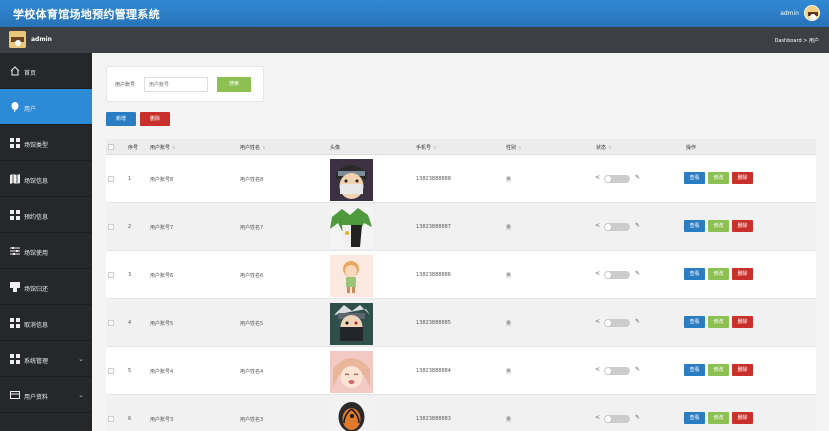  I want to click on top-bar: 学校体育馆场地预约管理系统 admin, so click(414, 13).